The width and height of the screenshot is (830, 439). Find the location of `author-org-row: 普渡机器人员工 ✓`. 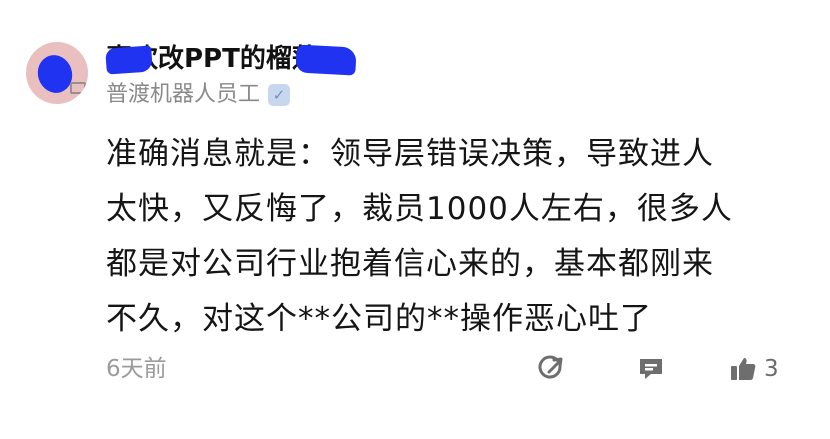

author-org-row: 普渡机器人员工 ✓ is located at coordinates (198, 95).